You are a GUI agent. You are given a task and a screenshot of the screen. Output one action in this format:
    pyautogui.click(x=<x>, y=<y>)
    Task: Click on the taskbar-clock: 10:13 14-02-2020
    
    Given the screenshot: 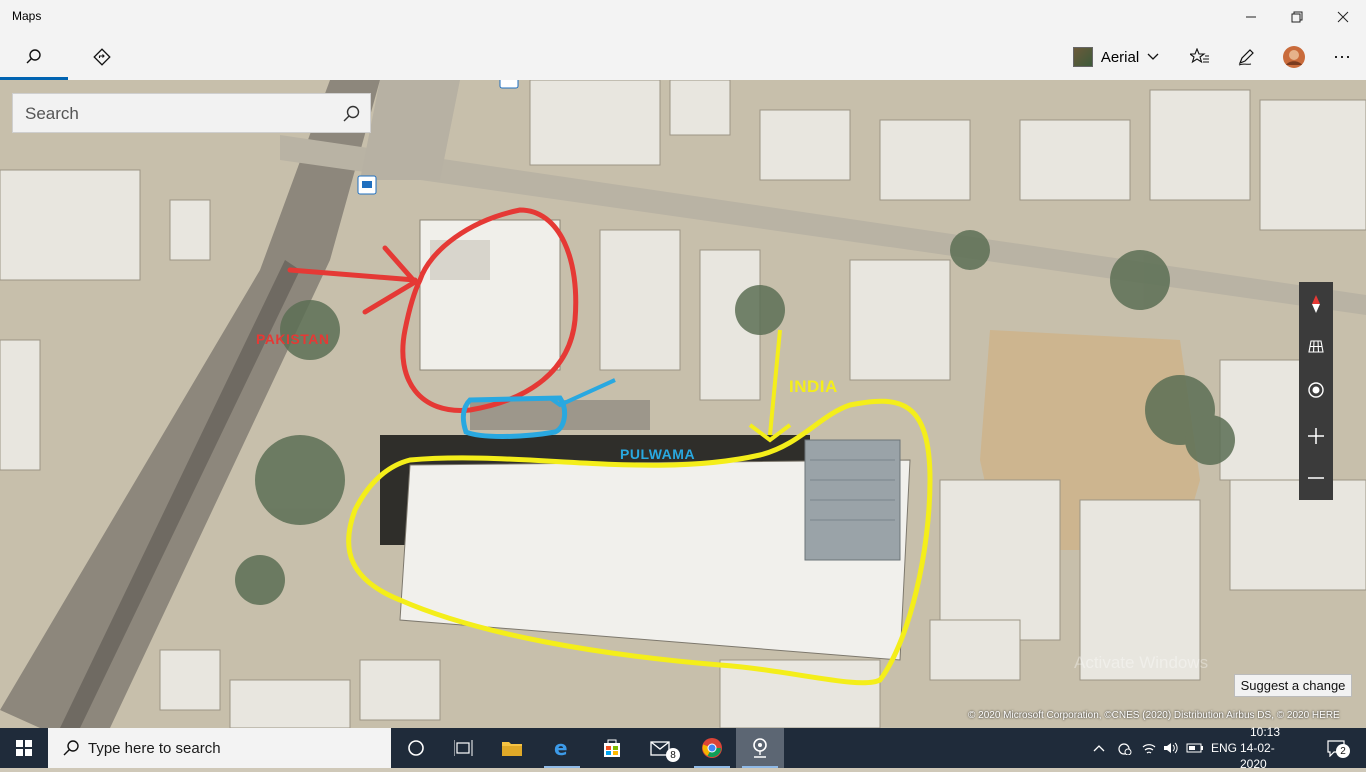 What is the action you would take?
    pyautogui.click(x=1265, y=748)
    